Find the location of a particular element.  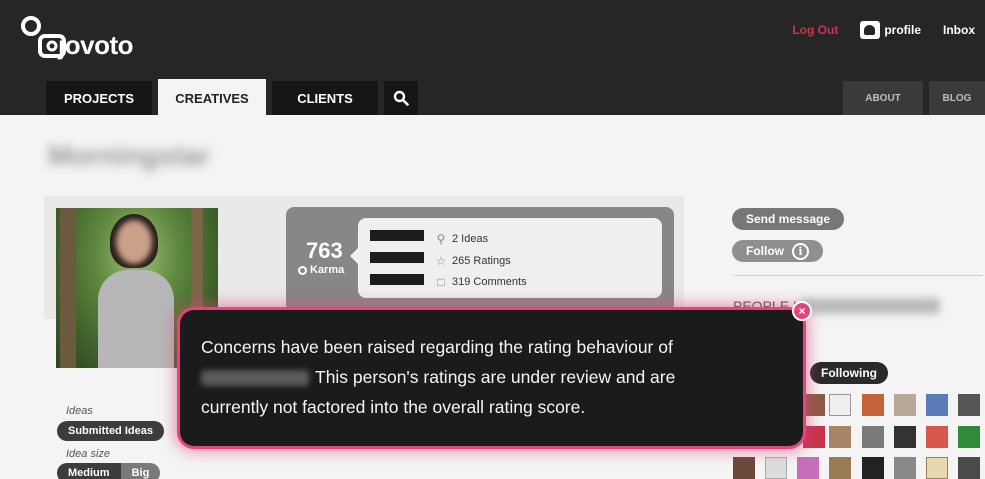

follow-button: Follow i is located at coordinates (777, 251).